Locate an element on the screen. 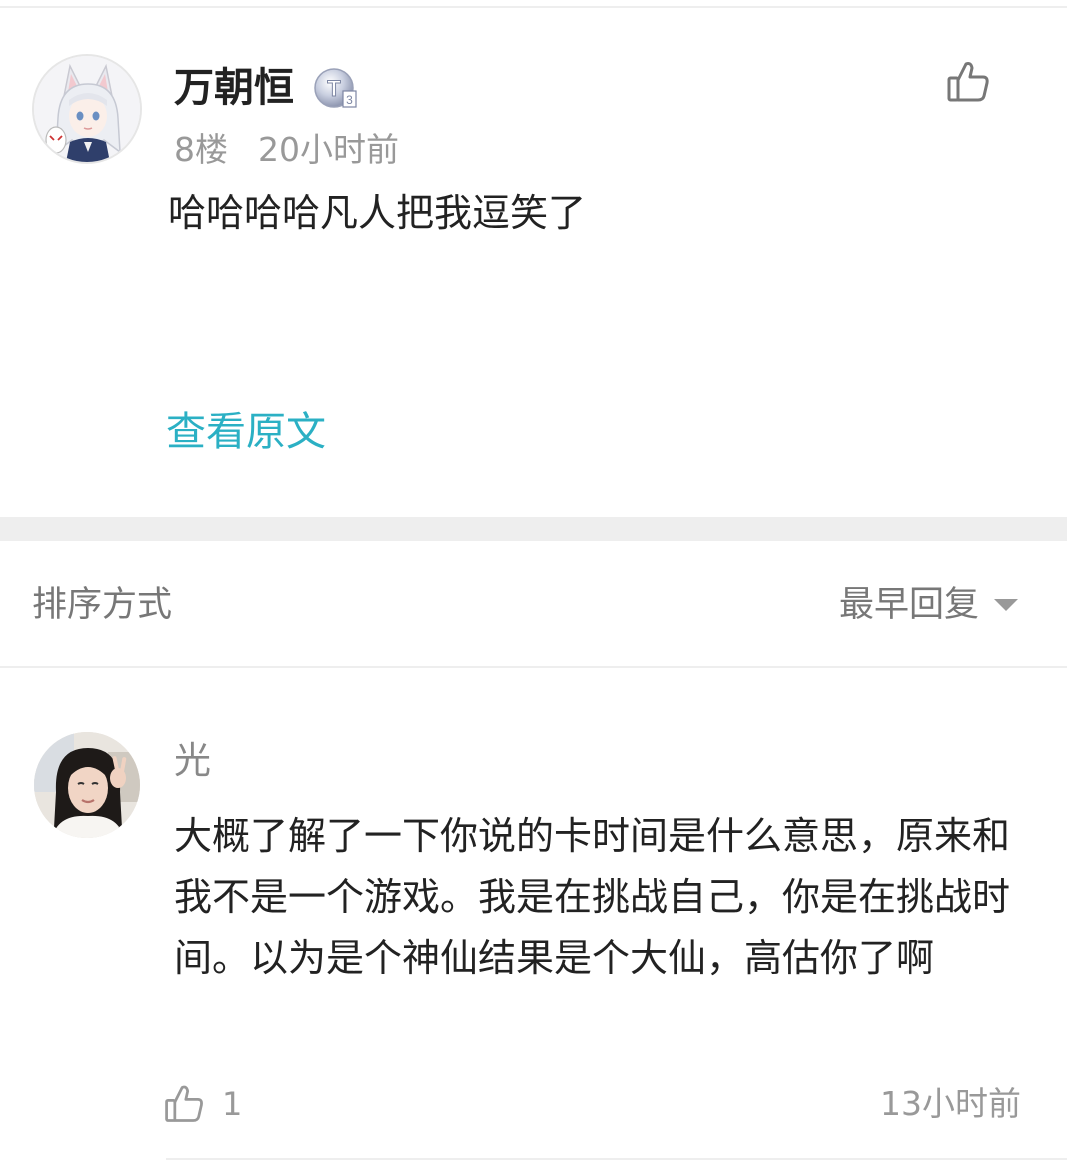 Image resolution: width=1067 pixels, height=1167 pixels. post-time: 20小时前 is located at coordinates (328, 149).